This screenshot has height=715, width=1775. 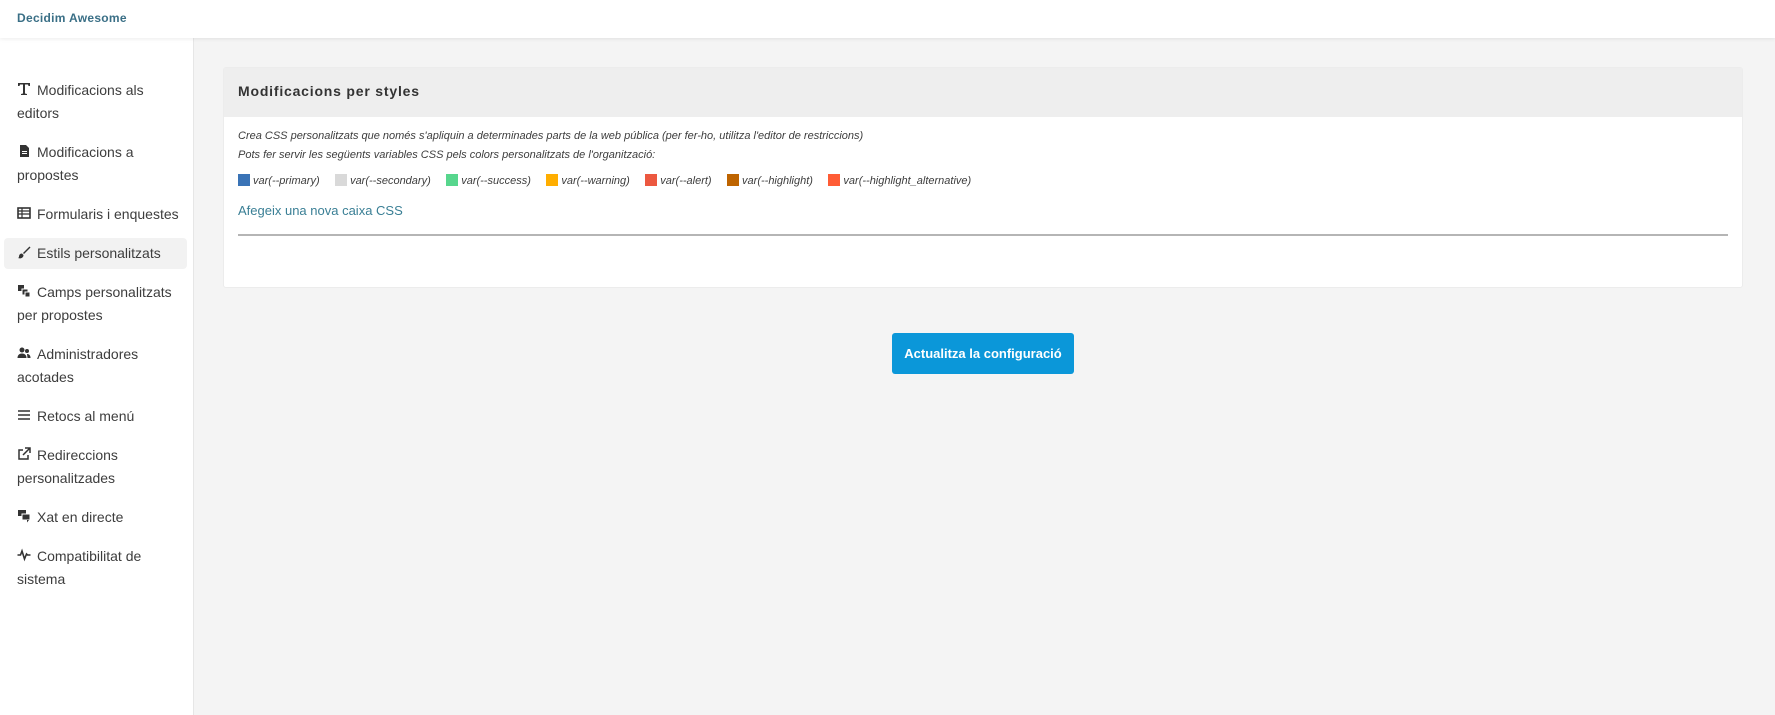 I want to click on external-link-icon, so click(x=24, y=454).